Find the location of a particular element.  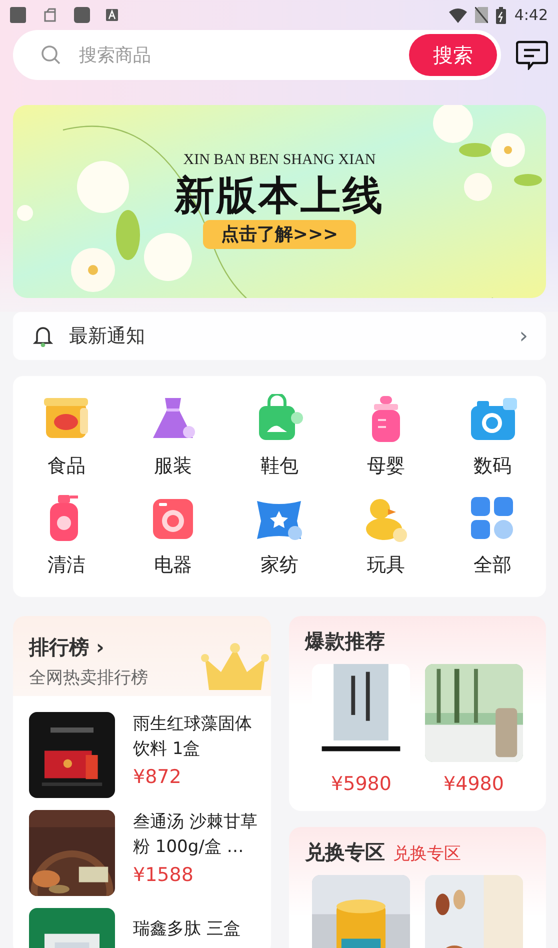

status-time: 4:42 is located at coordinates (531, 15).